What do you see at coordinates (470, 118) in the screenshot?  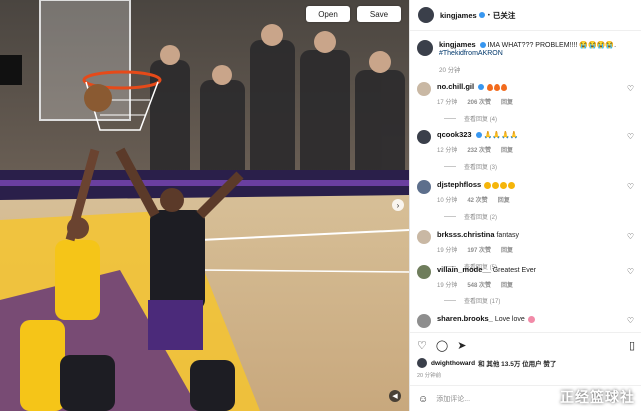 I see `view-replies: 查看回复 (4)` at bounding box center [470, 118].